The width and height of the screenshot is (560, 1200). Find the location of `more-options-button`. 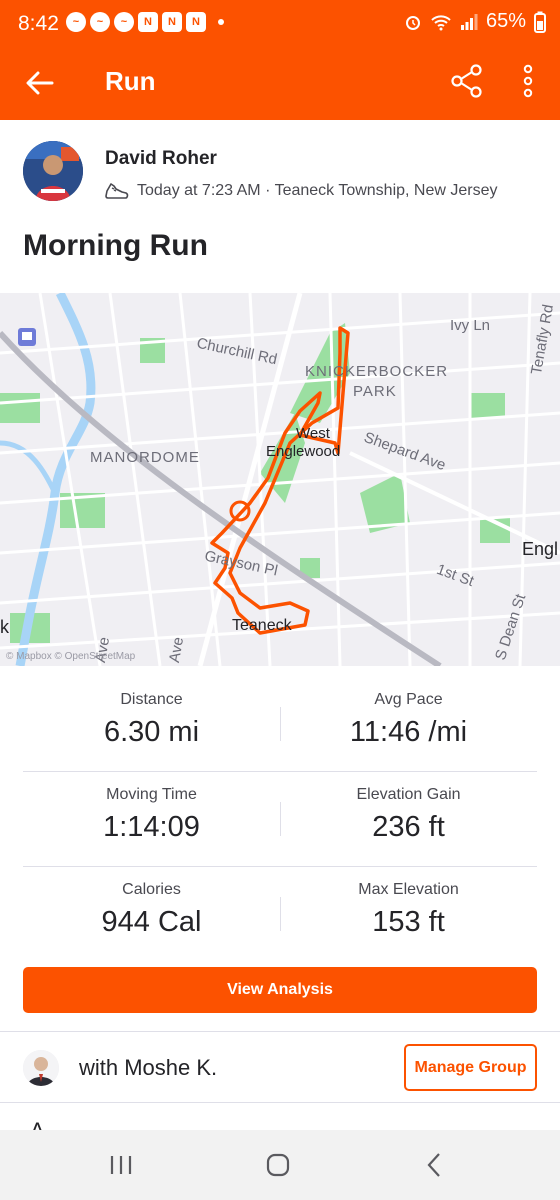

more-options-button is located at coordinates (528, 81).